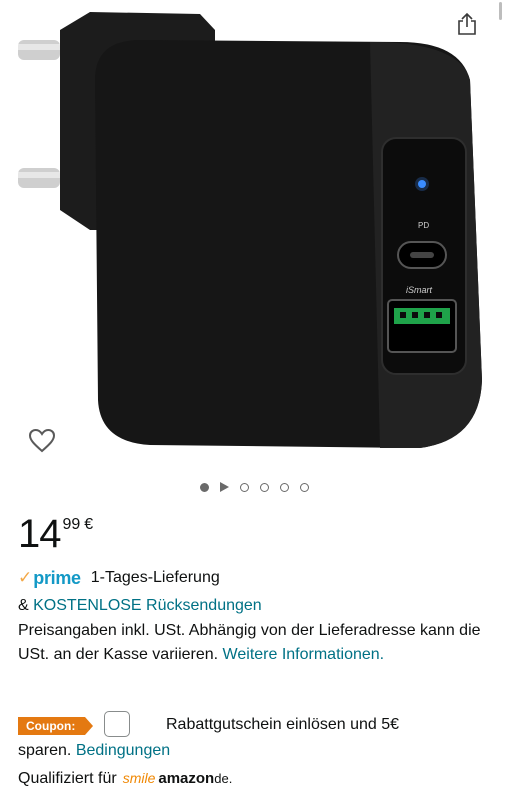  What do you see at coordinates (57, 578) in the screenshot?
I see `prime-wordmark: prime` at bounding box center [57, 578].